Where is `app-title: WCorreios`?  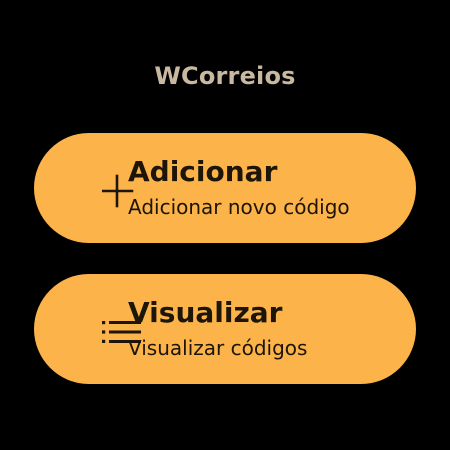 app-title: WCorreios is located at coordinates (225, 76).